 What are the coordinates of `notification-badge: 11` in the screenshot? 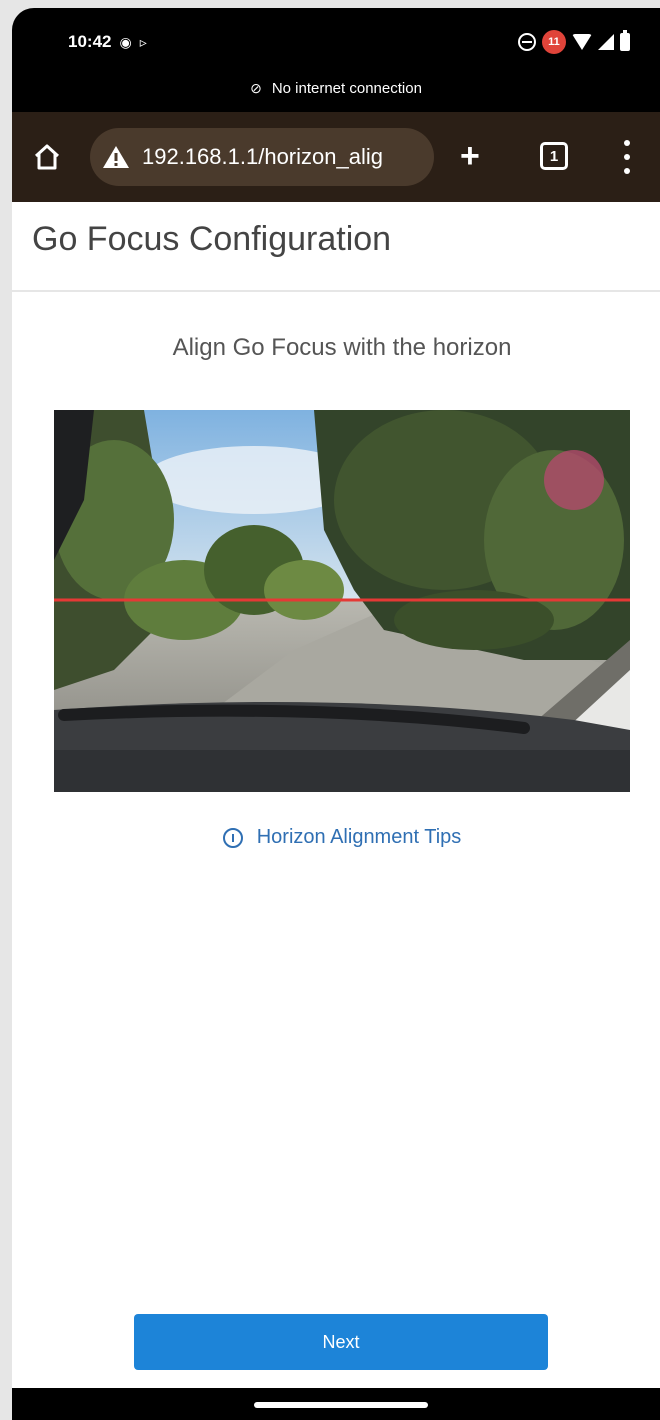 It's located at (554, 42).